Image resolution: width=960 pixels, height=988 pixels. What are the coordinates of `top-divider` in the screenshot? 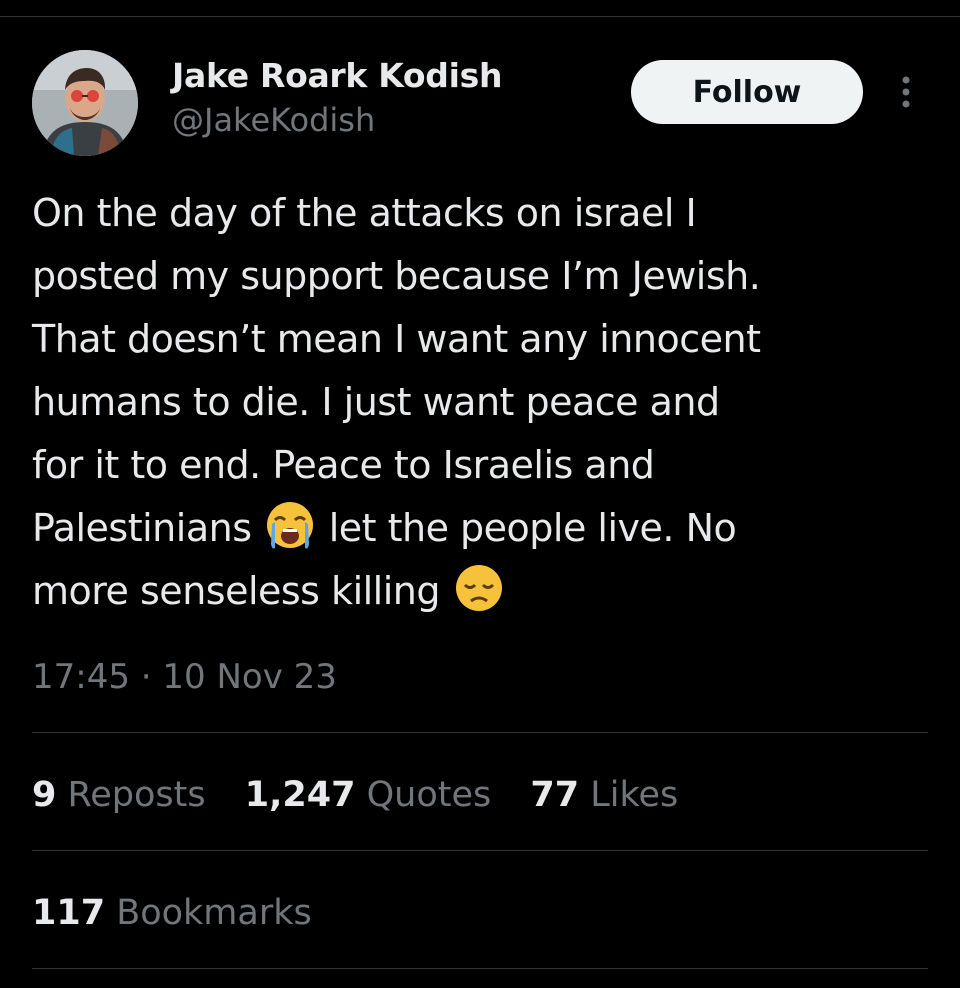 It's located at (480, 16).